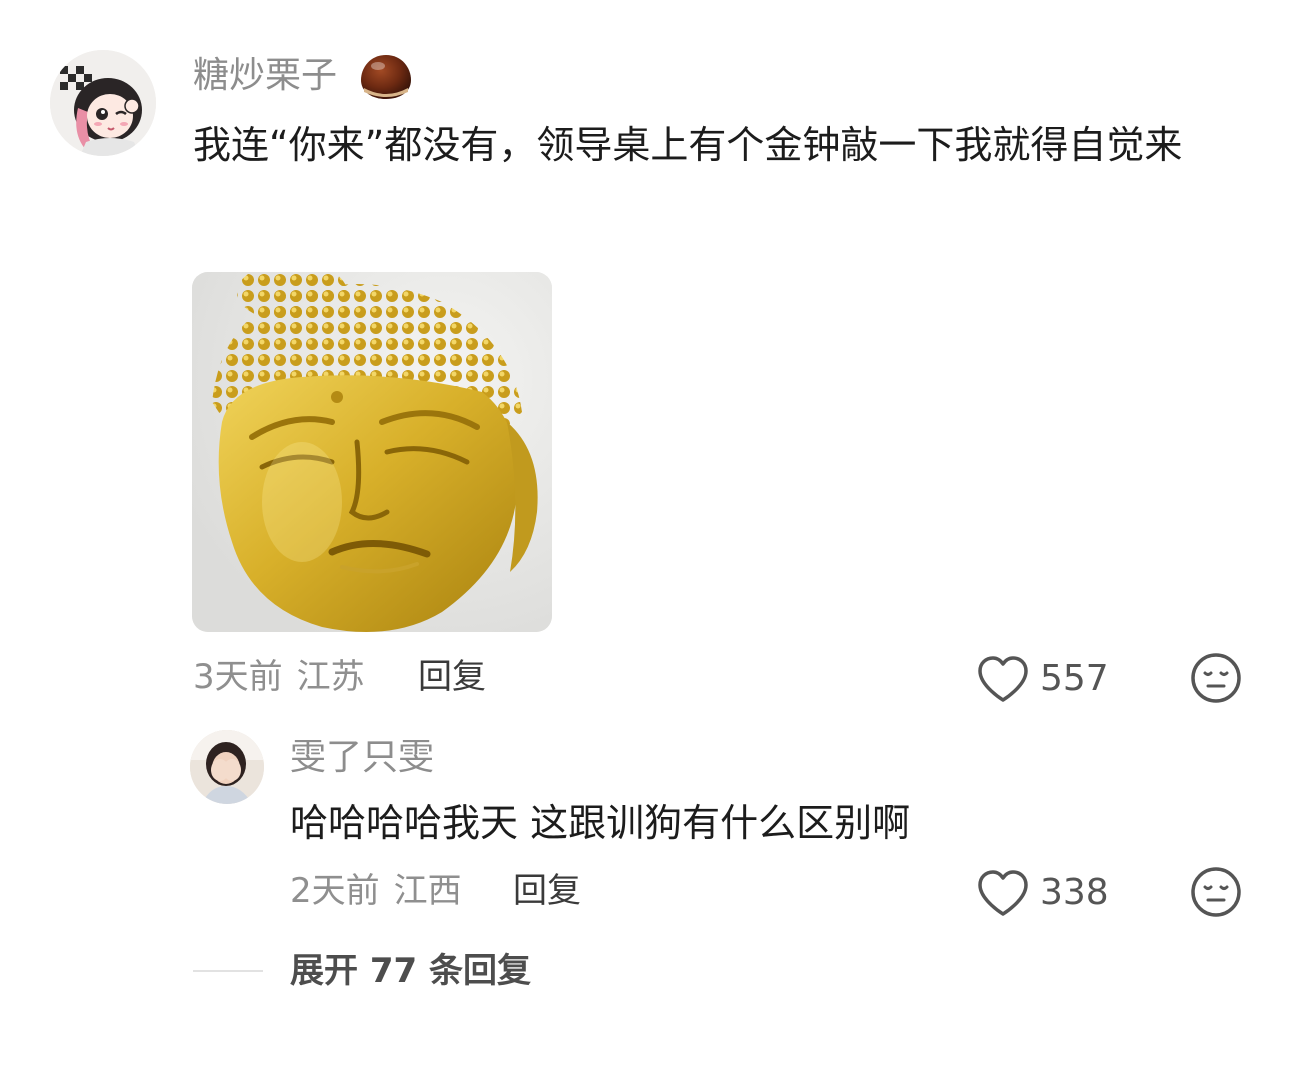 This screenshot has width=1290, height=1077. I want to click on like-count: 557, so click(1074, 678).